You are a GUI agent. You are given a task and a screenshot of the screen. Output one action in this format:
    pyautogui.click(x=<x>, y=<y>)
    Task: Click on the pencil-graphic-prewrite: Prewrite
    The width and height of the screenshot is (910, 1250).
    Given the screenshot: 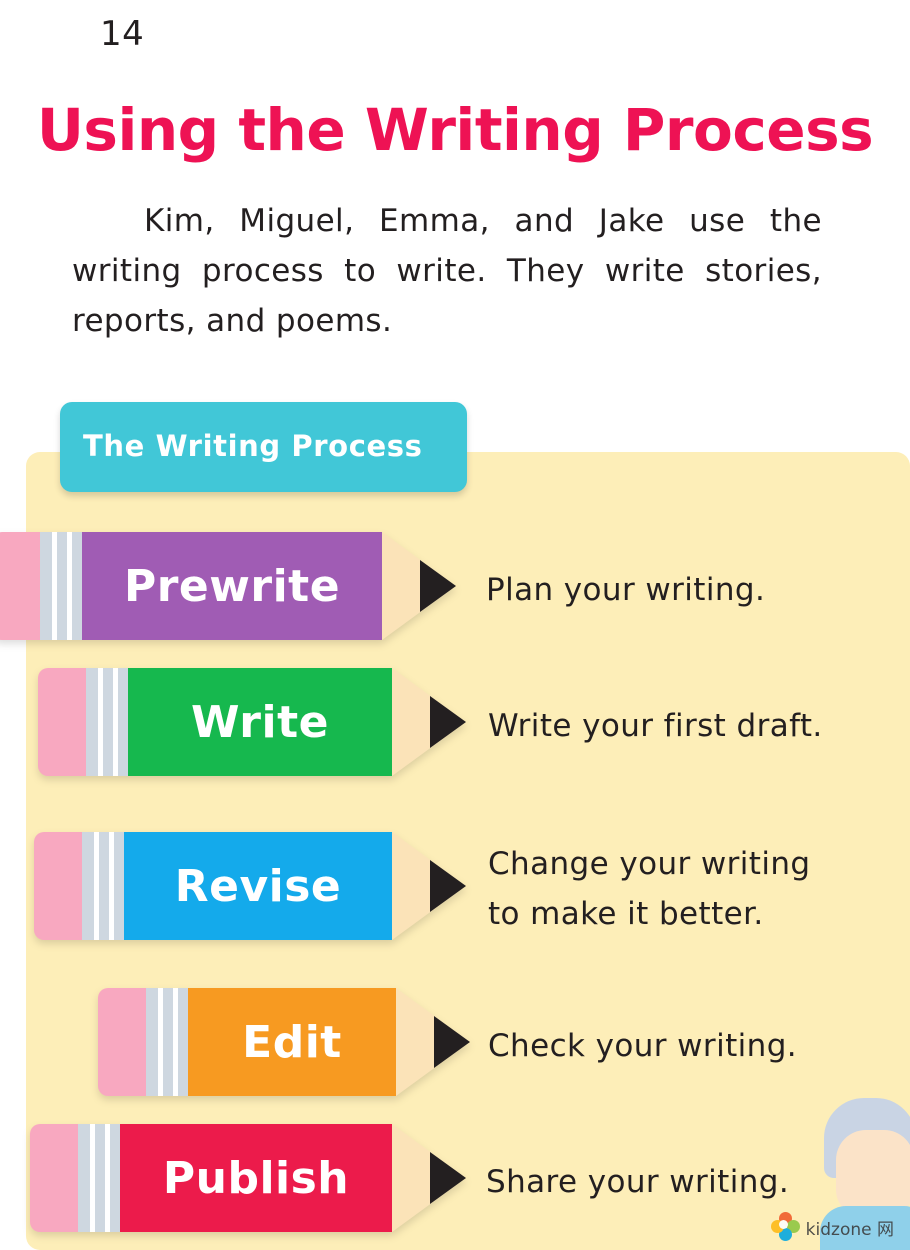 What is the action you would take?
    pyautogui.click(x=237, y=586)
    